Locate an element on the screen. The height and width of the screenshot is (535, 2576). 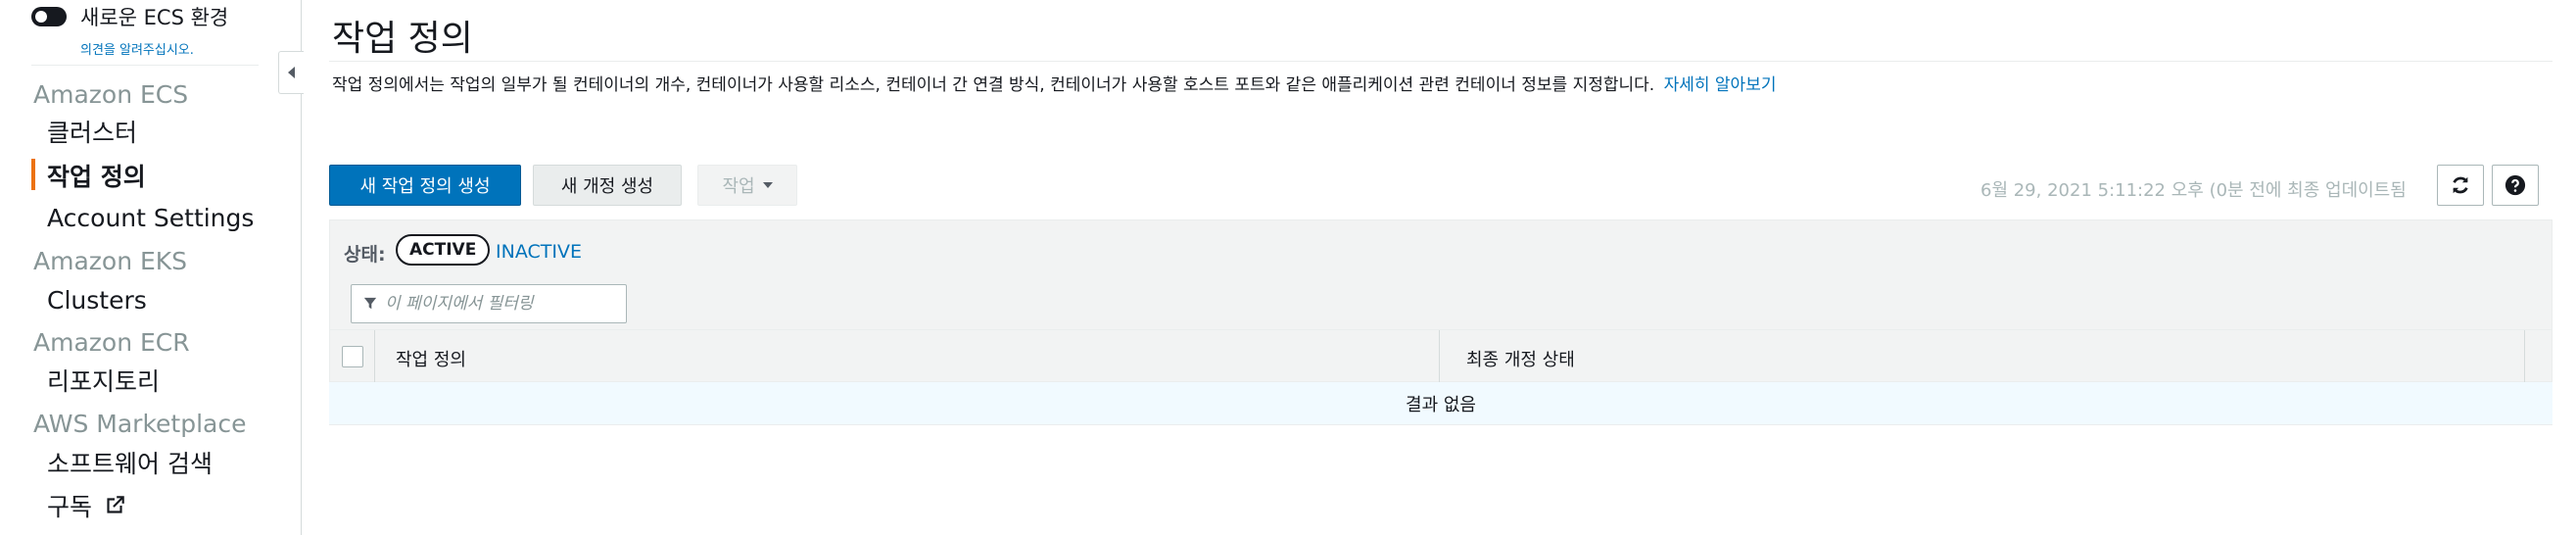
sidebar-item-subscriptions: 구독 is located at coordinates (87, 505).